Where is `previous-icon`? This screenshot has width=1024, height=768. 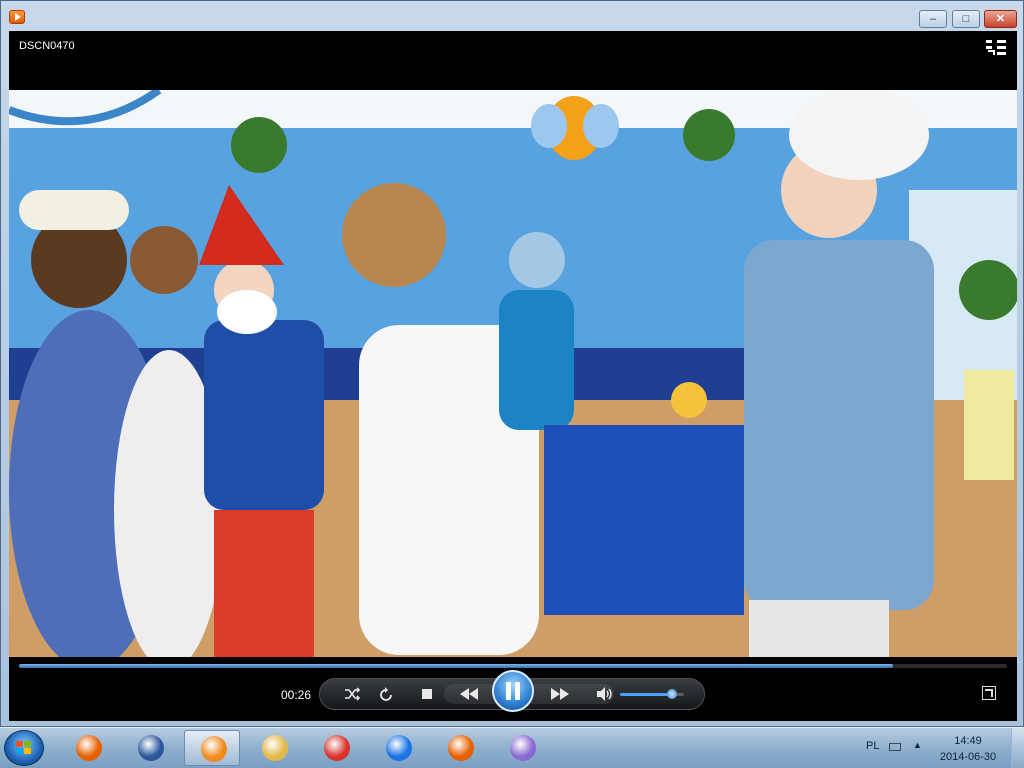 previous-icon is located at coordinates (469, 694).